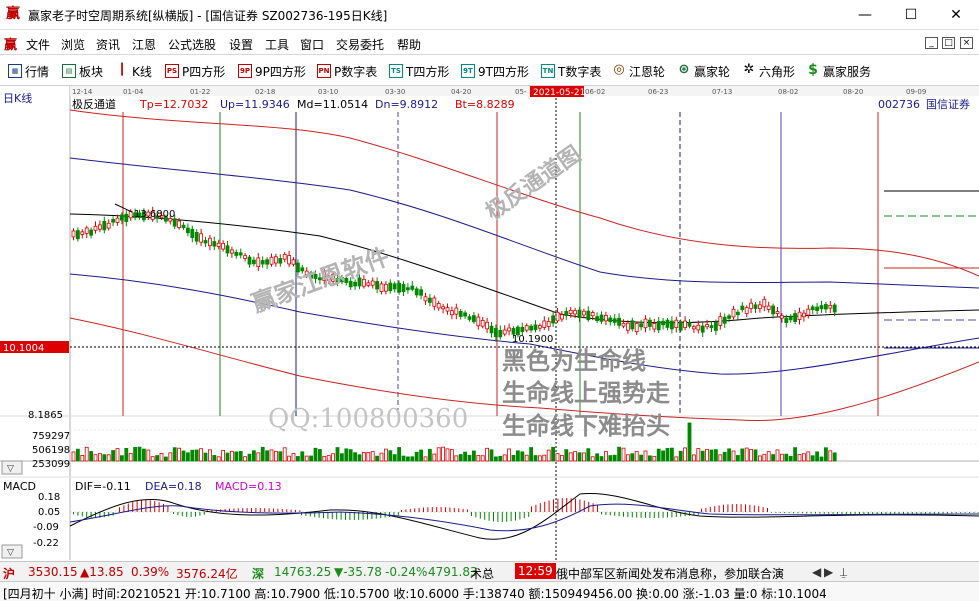 The image size is (979, 601). I want to click on menu-window: 窗口, so click(312, 44).